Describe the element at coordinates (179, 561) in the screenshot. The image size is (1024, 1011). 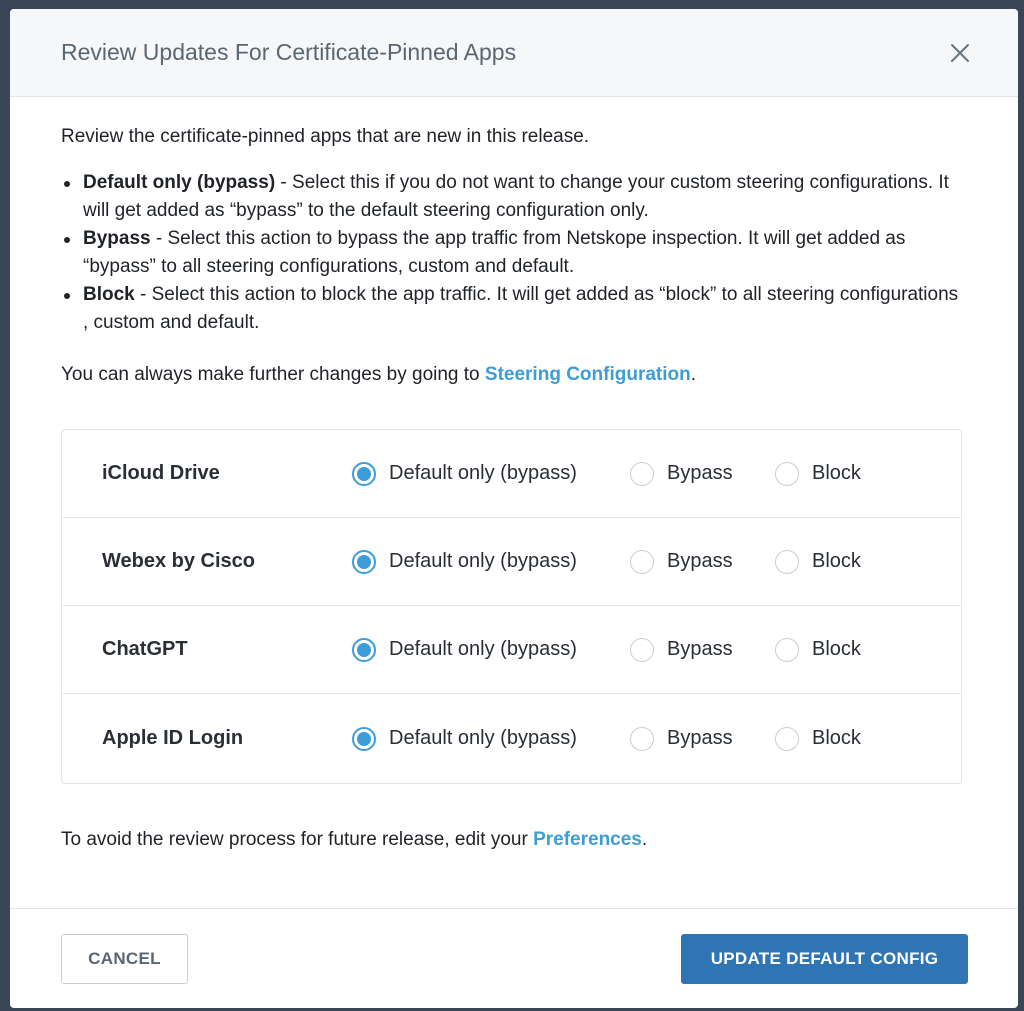
I see `app-name: Webex by Cisco` at that location.